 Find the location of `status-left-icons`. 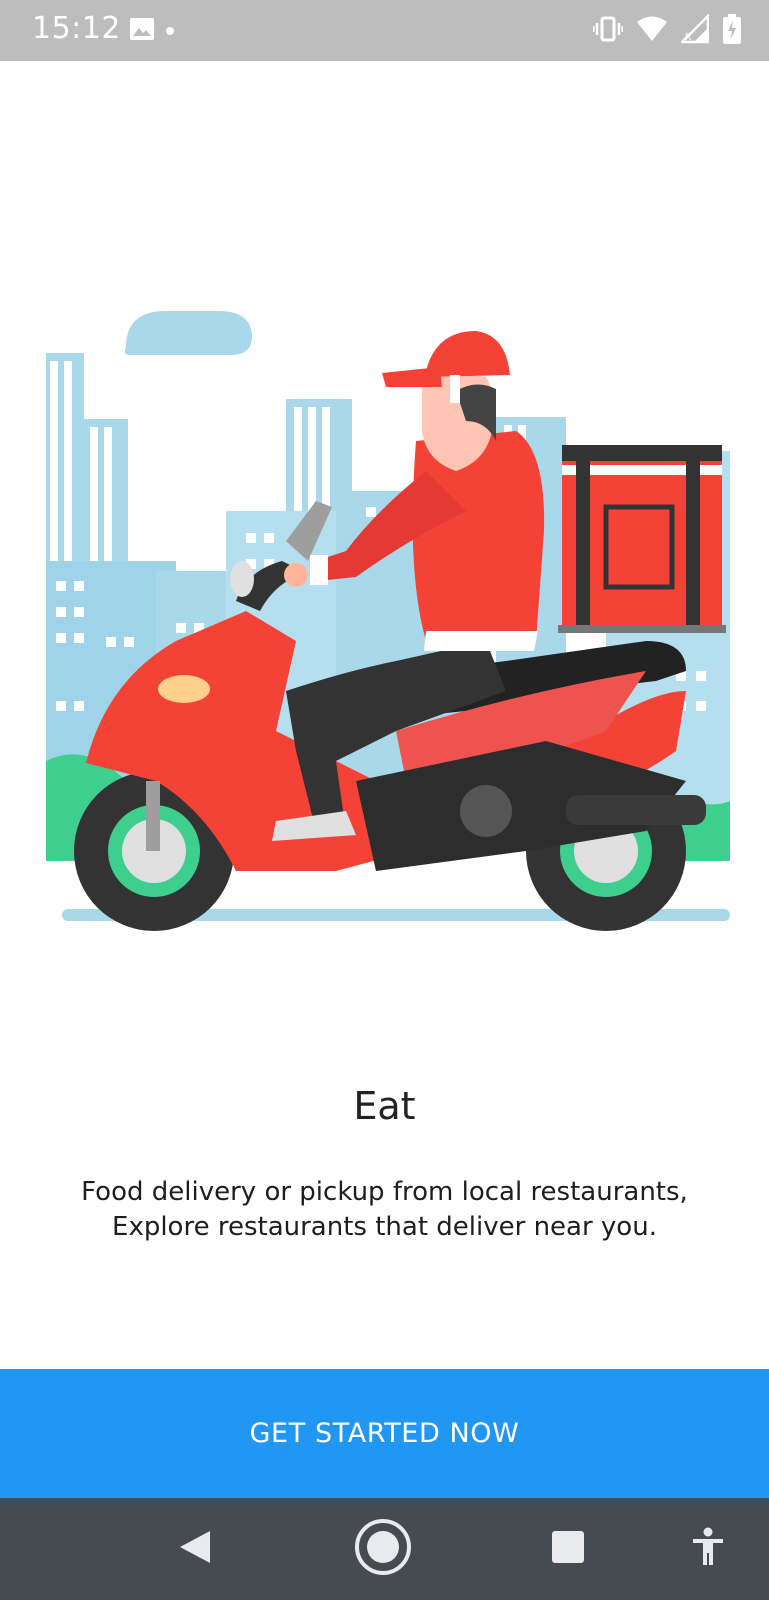

status-left-icons is located at coordinates (152, 31).